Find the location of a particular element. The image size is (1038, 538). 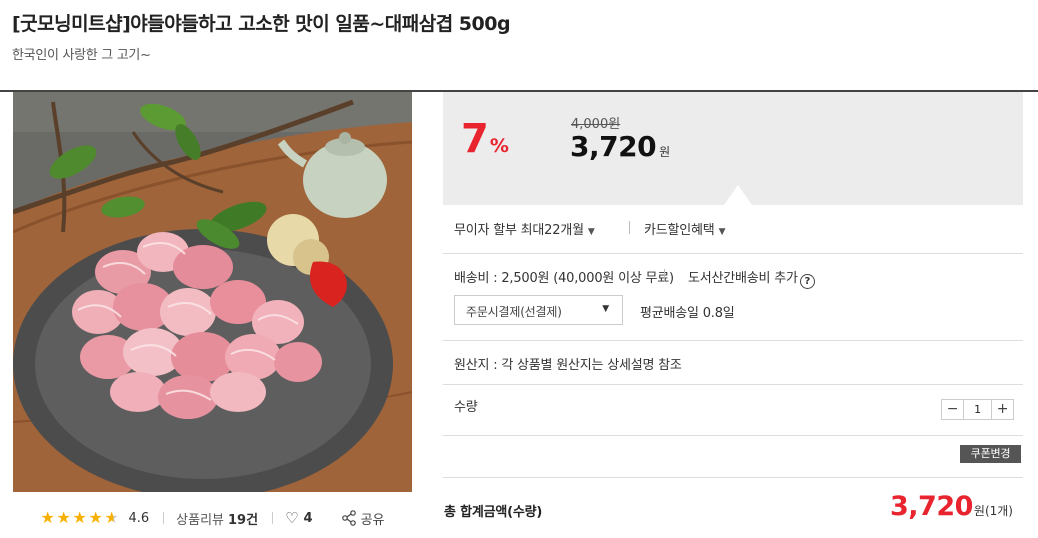

like-count: 4 is located at coordinates (308, 518).